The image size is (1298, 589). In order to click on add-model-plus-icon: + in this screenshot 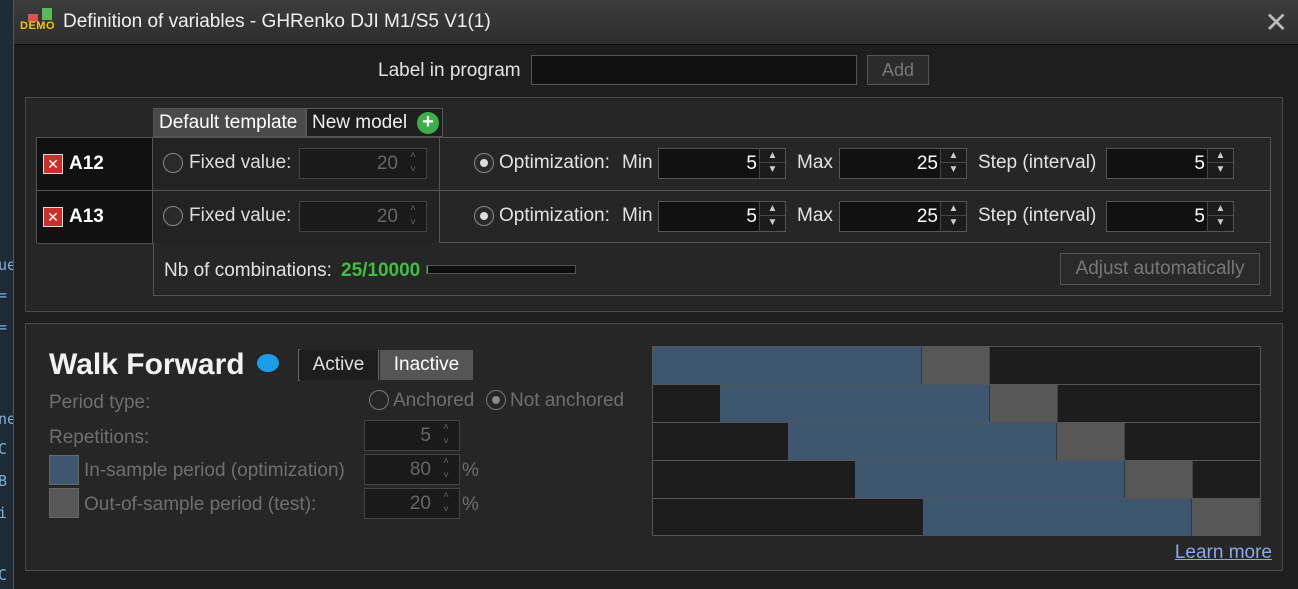, I will do `click(428, 123)`.